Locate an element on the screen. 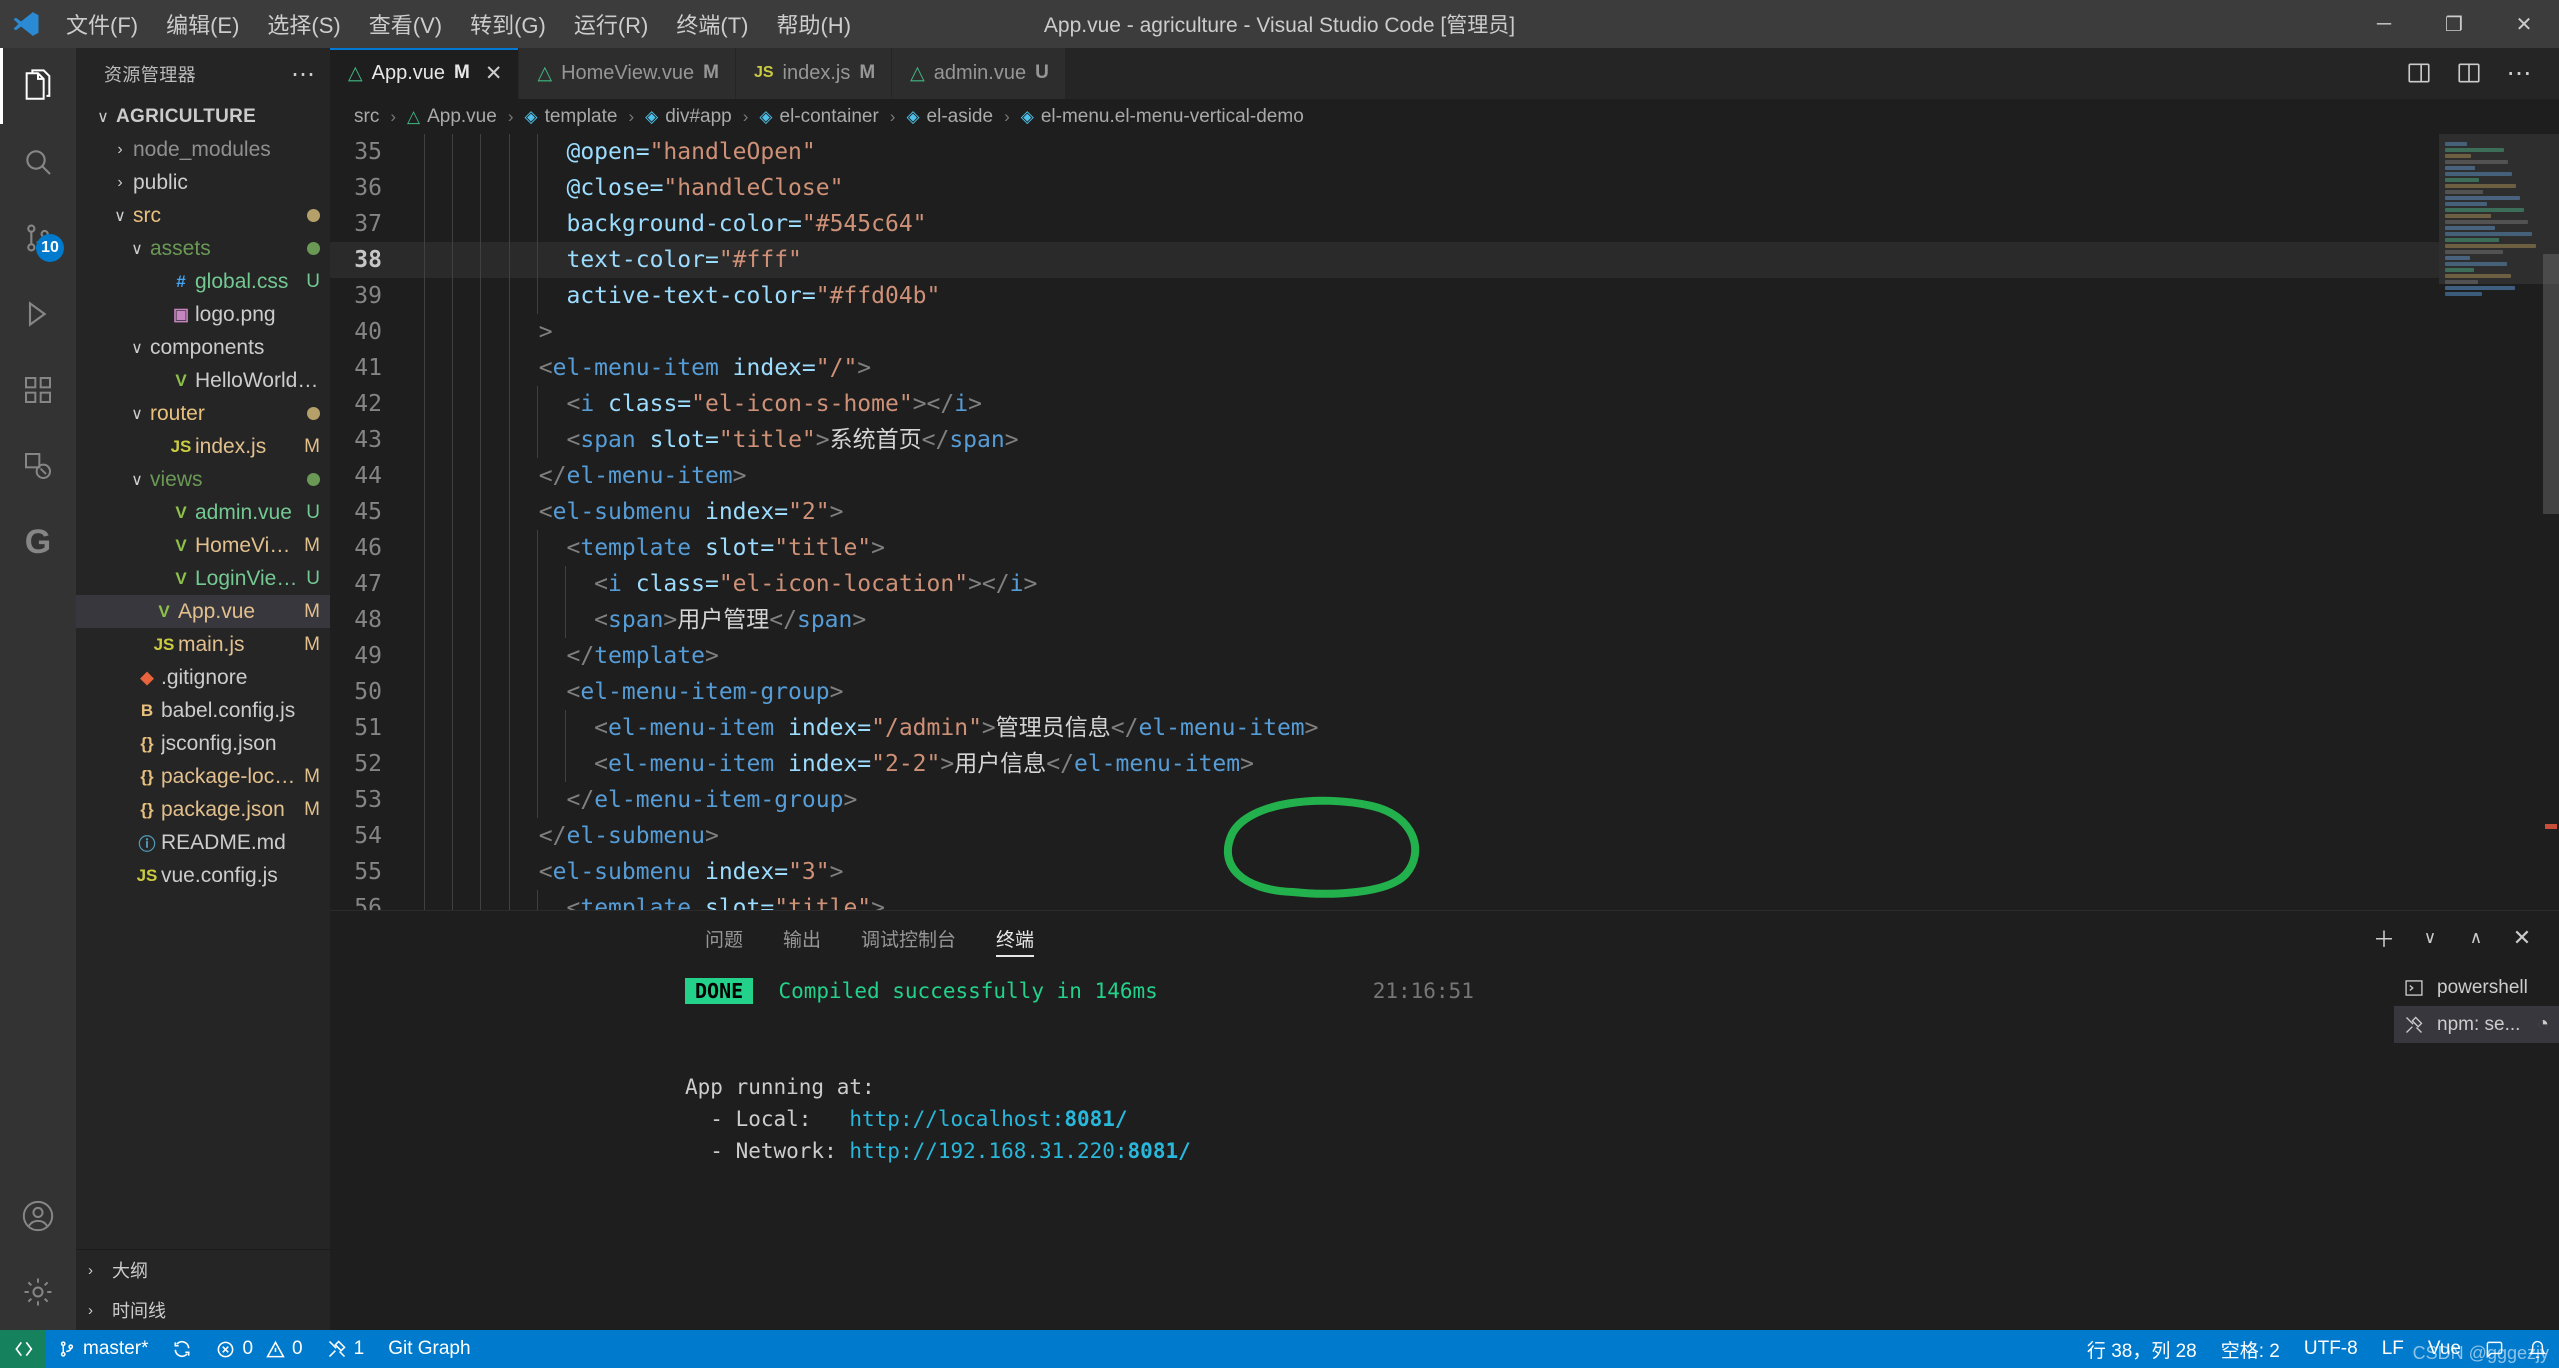 The image size is (2559, 1368). status-encoding: UTF-8 is located at coordinates (2331, 1349).